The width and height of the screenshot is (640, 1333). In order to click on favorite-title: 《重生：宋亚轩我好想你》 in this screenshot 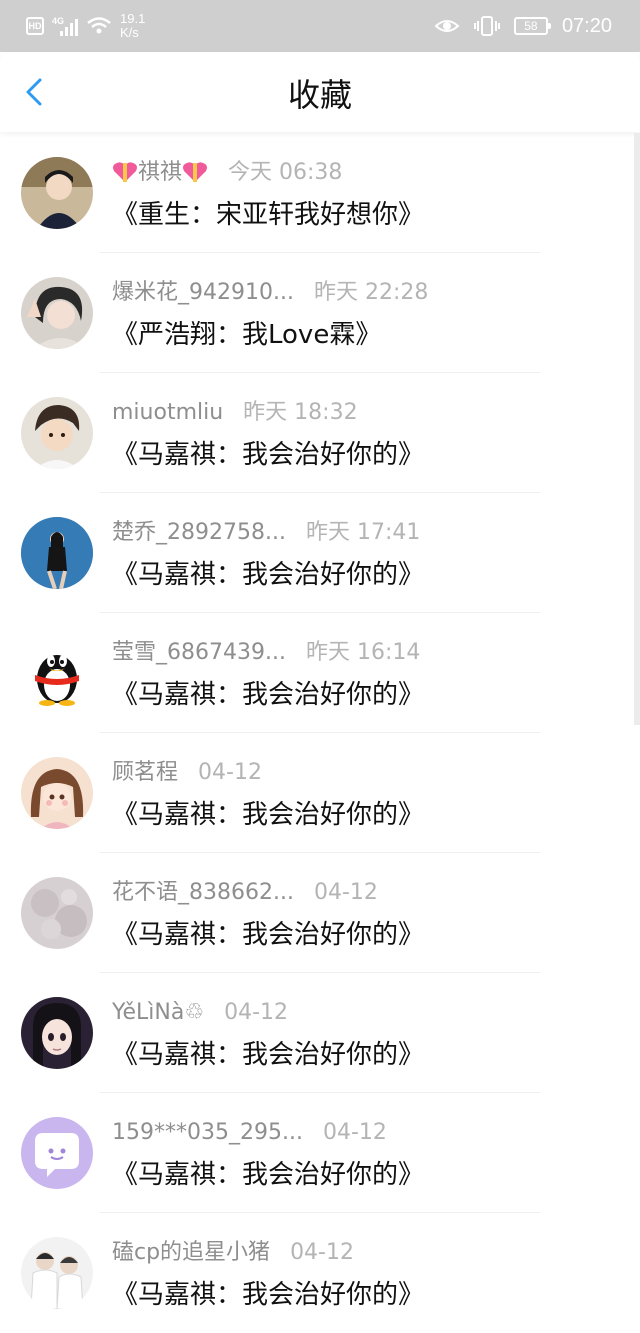, I will do `click(268, 215)`.